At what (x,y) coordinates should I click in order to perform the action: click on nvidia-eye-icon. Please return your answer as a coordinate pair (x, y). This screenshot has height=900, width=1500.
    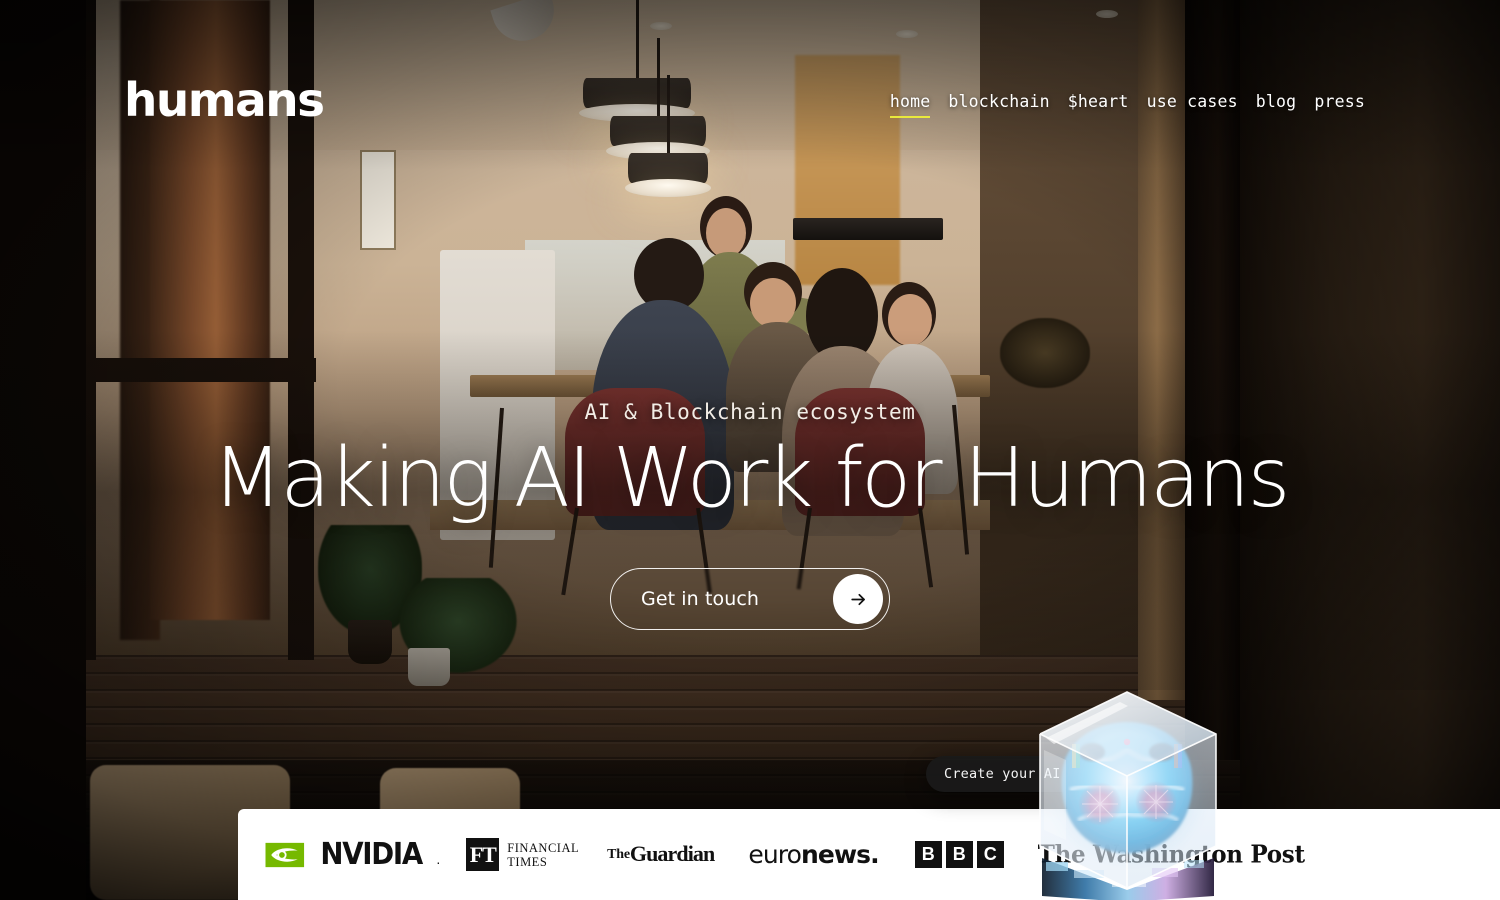
    Looking at the image, I should click on (285, 854).